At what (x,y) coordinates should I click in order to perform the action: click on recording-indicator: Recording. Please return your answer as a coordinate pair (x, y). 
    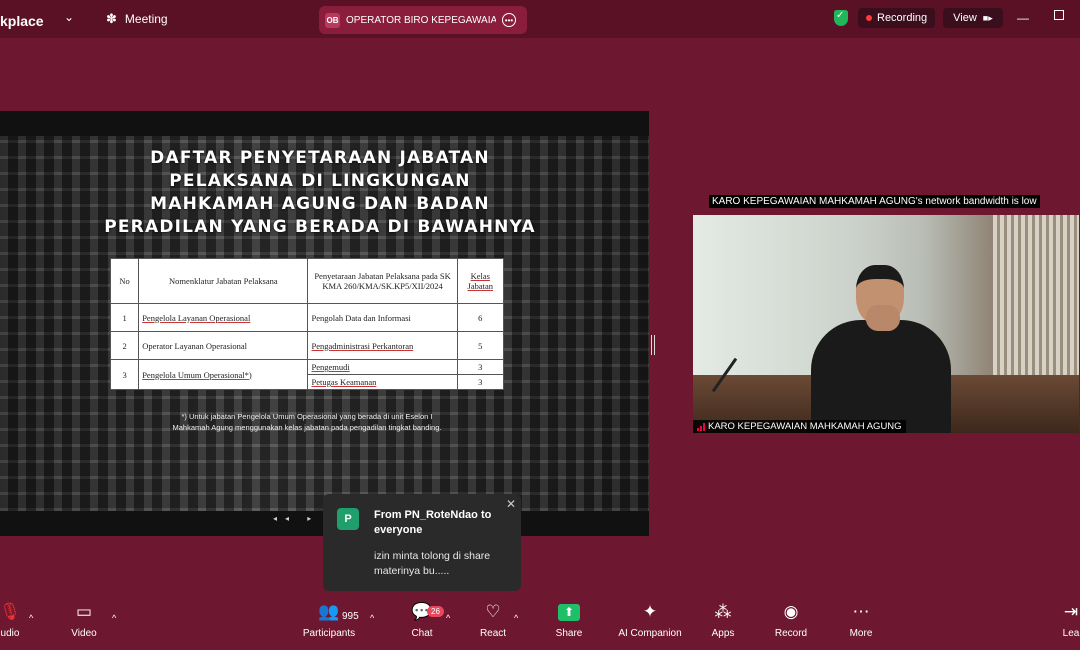
    Looking at the image, I should click on (897, 18).